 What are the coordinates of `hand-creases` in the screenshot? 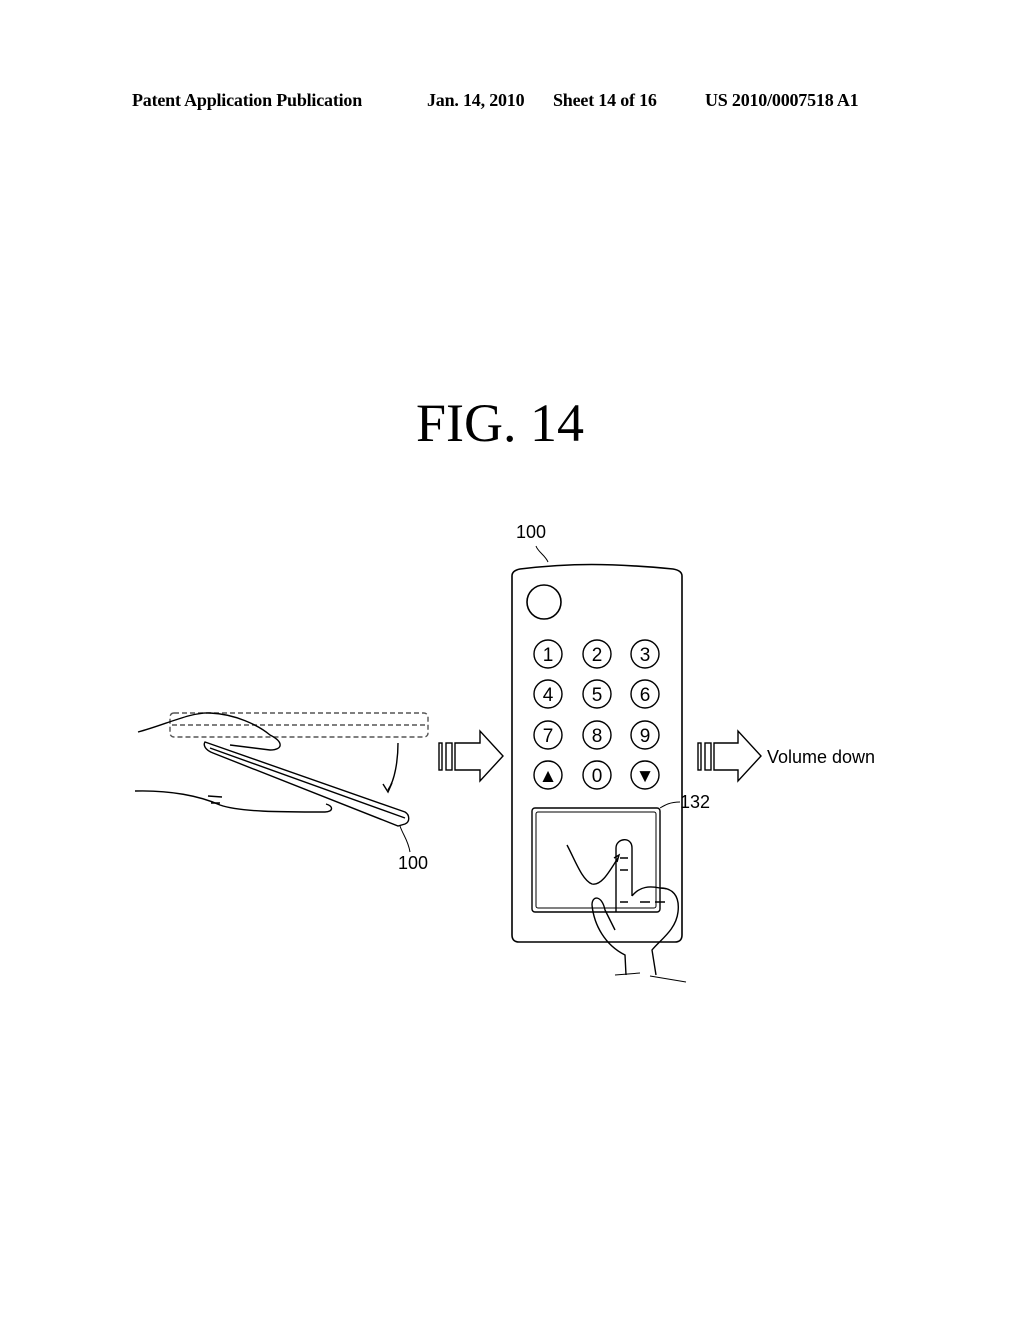 It's located at (642, 880).